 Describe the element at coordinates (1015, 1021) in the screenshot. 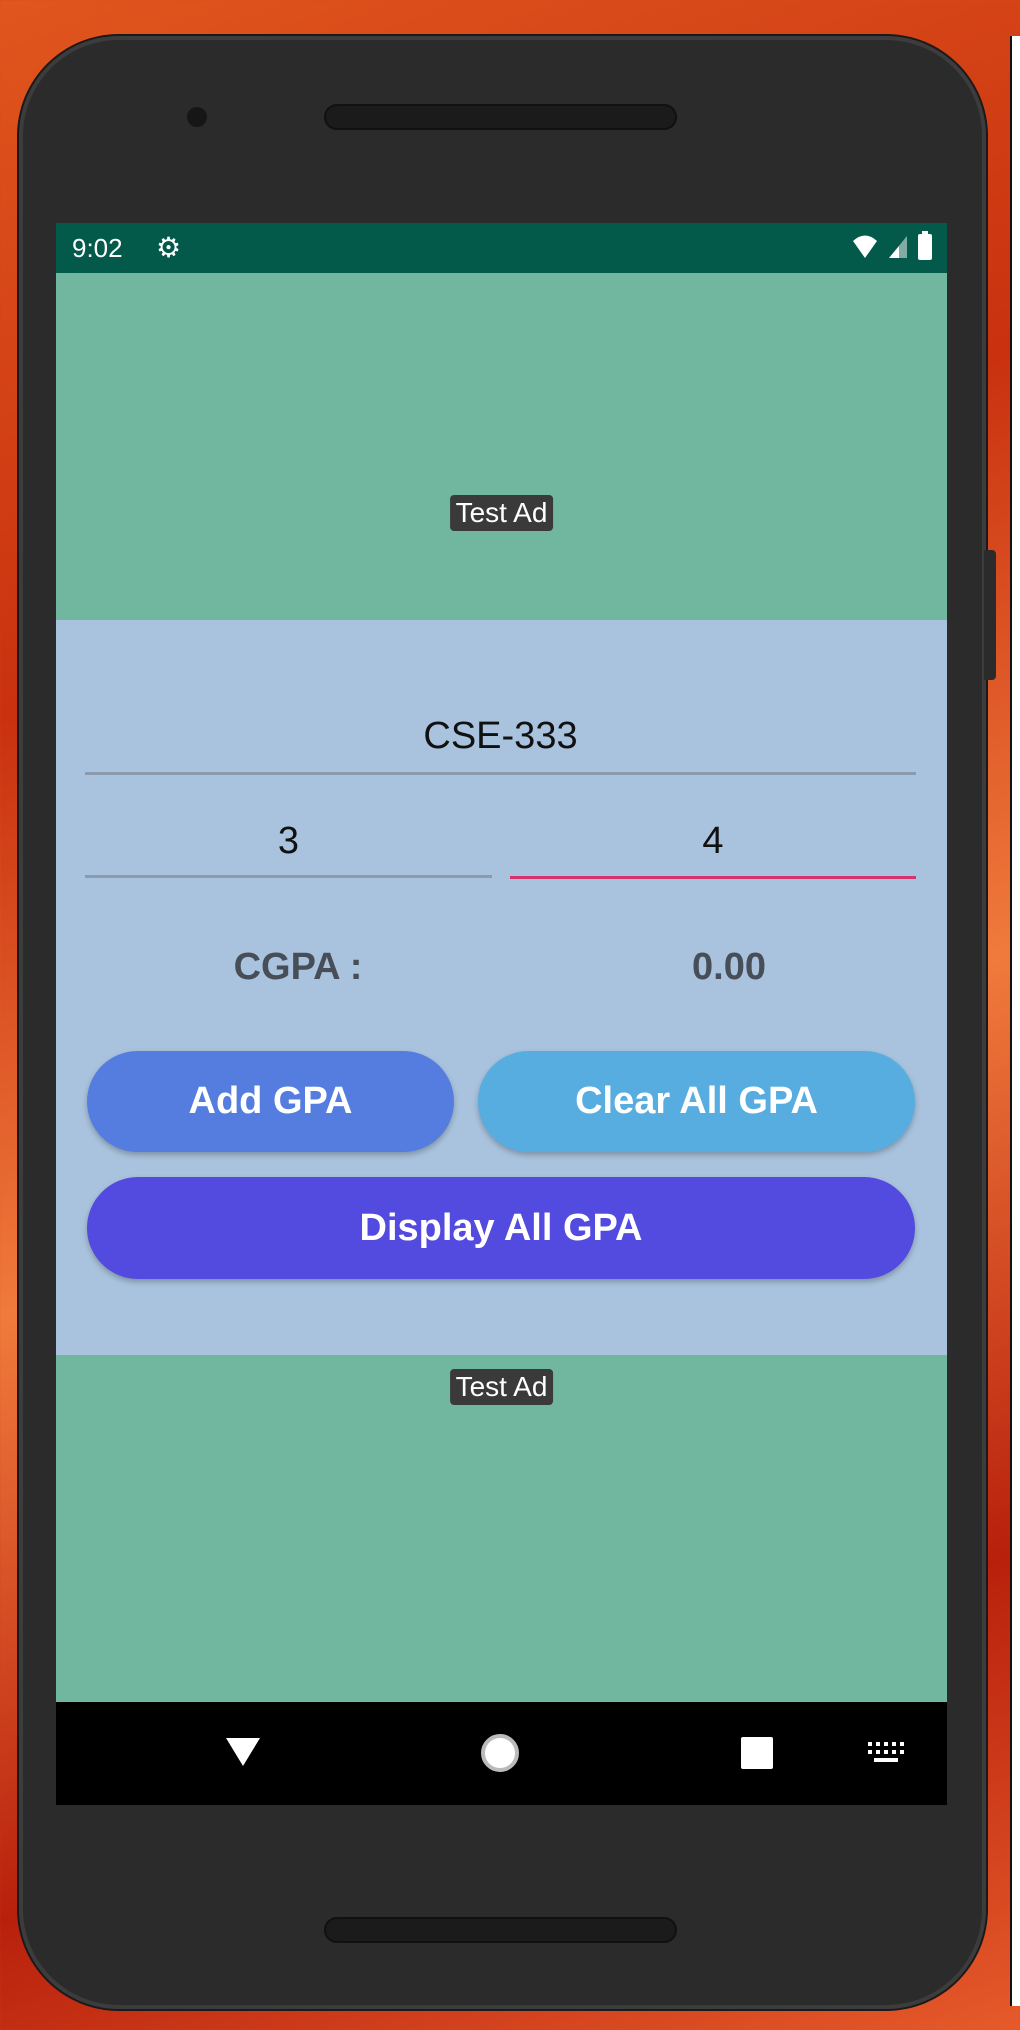

I see `background-window-edge` at that location.